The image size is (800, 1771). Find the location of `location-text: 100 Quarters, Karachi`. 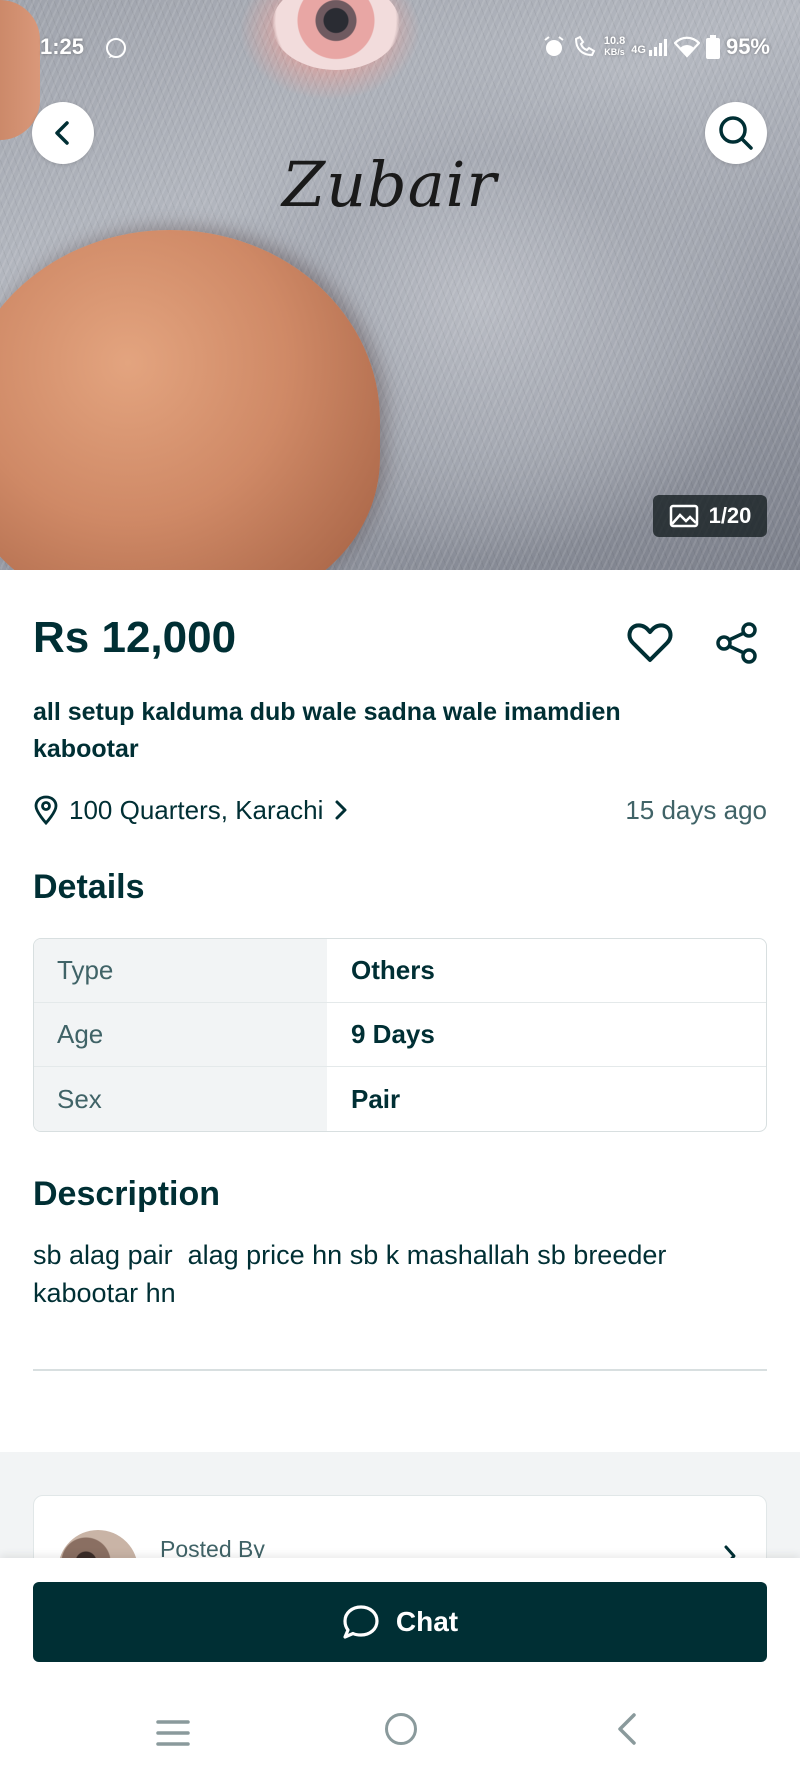

location-text: 100 Quarters, Karachi is located at coordinates (196, 809).